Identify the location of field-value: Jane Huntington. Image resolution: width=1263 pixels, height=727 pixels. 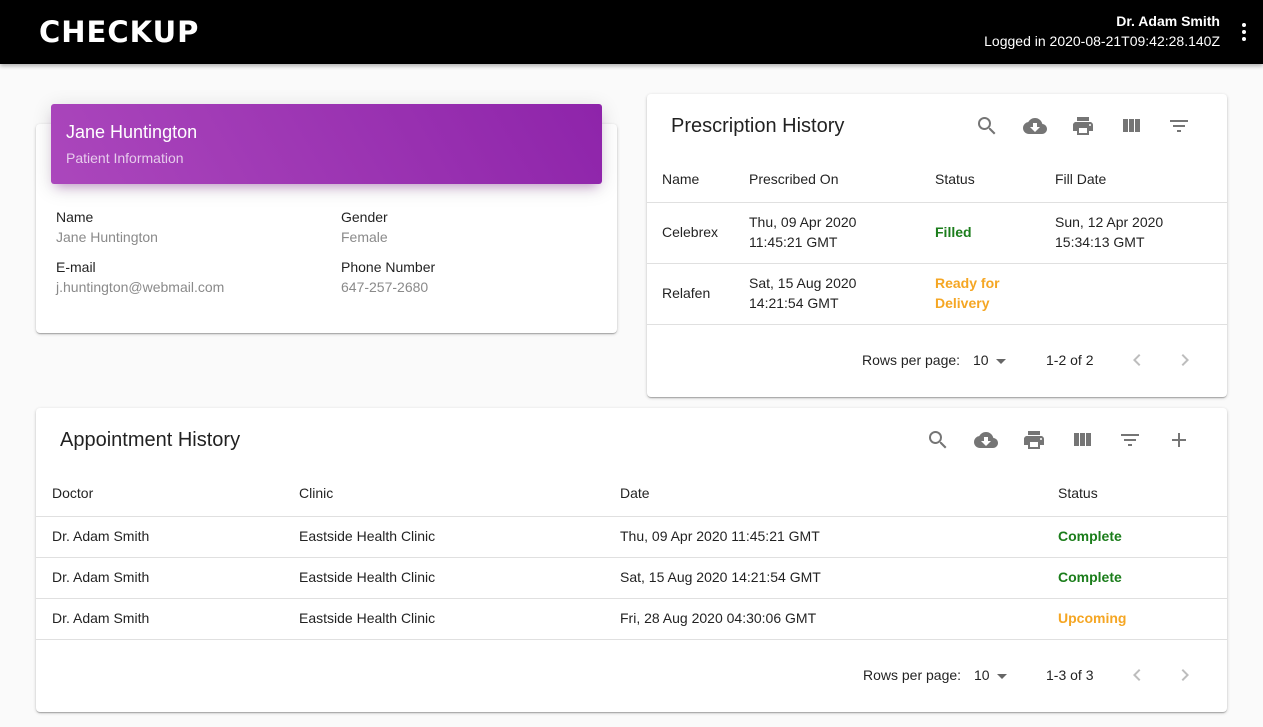
(107, 237).